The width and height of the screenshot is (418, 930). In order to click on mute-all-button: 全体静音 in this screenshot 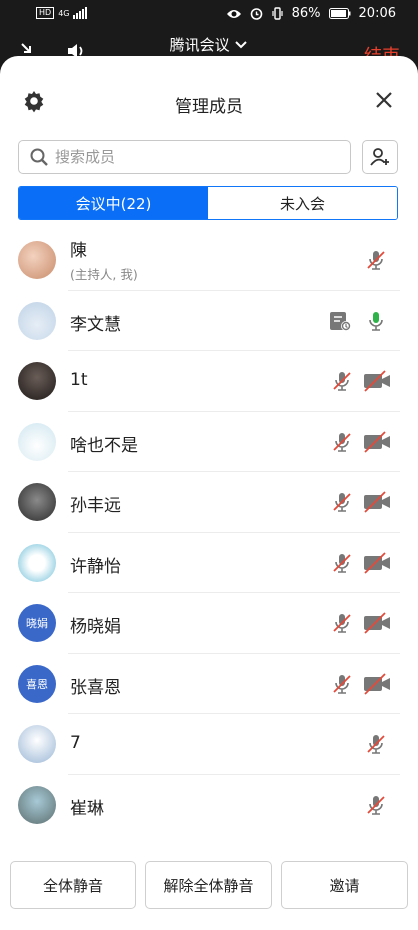, I will do `click(73, 885)`.